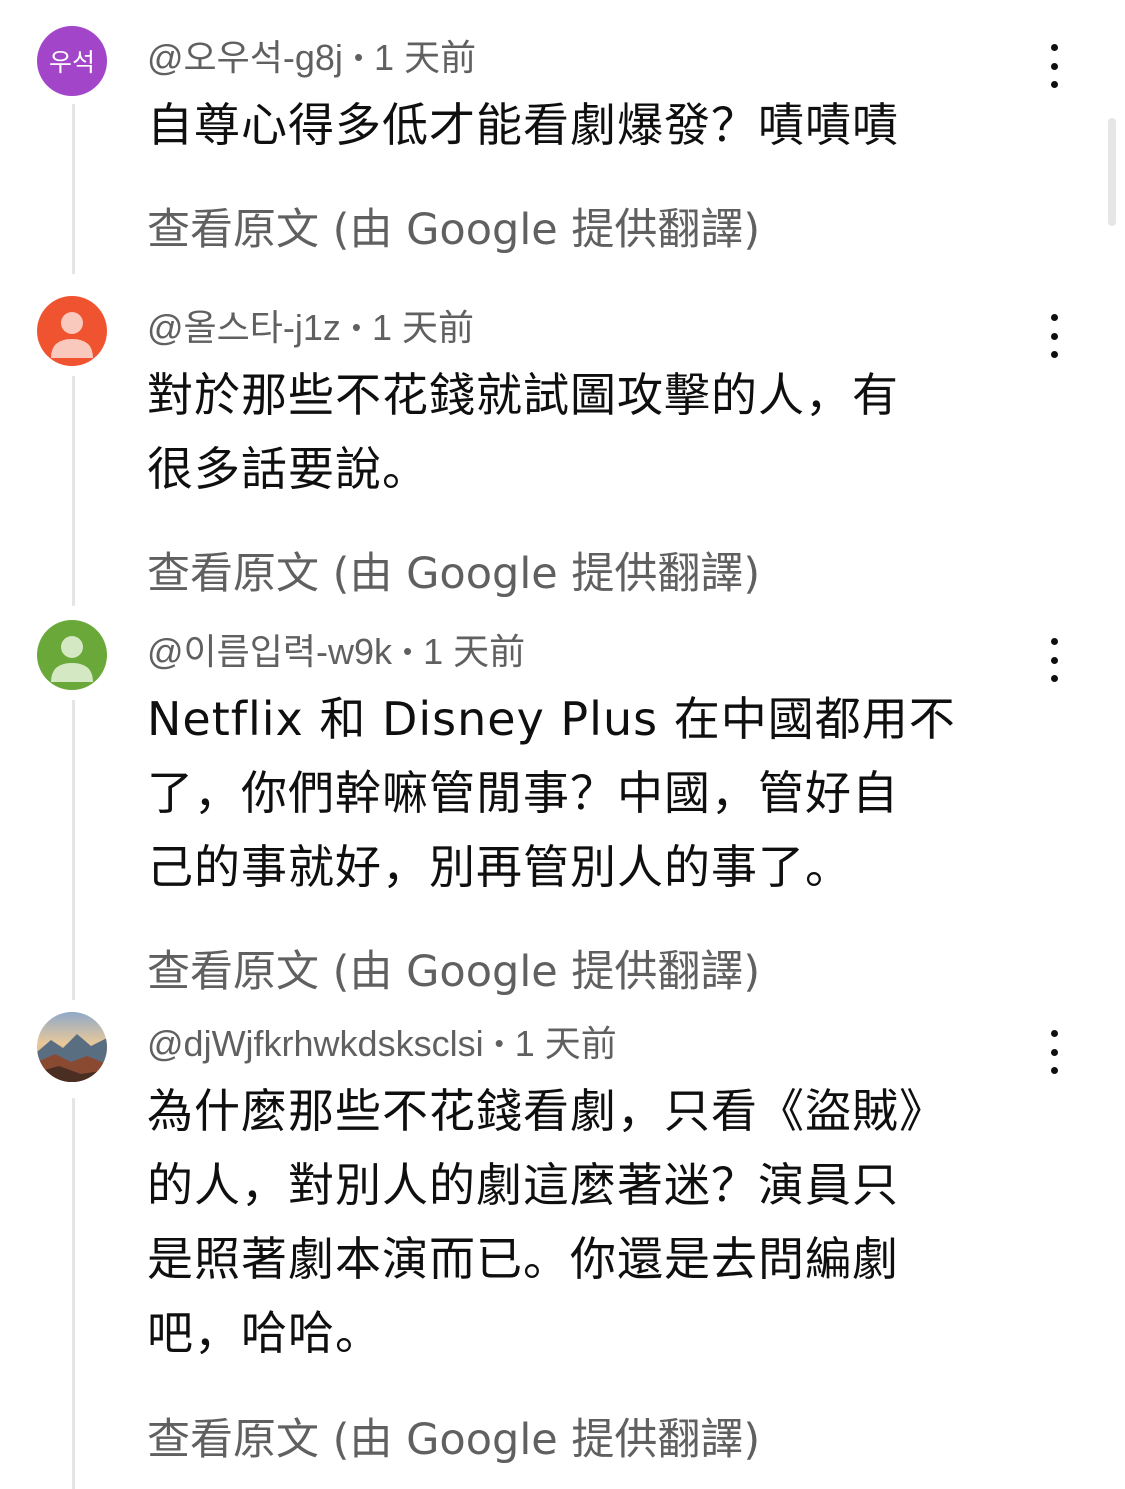 This screenshot has height=1489, width=1125. Describe the element at coordinates (523, 125) in the screenshot. I see `comment-text: 自尊心得多低才能看劇爆發？嘖嘖嘖` at that location.